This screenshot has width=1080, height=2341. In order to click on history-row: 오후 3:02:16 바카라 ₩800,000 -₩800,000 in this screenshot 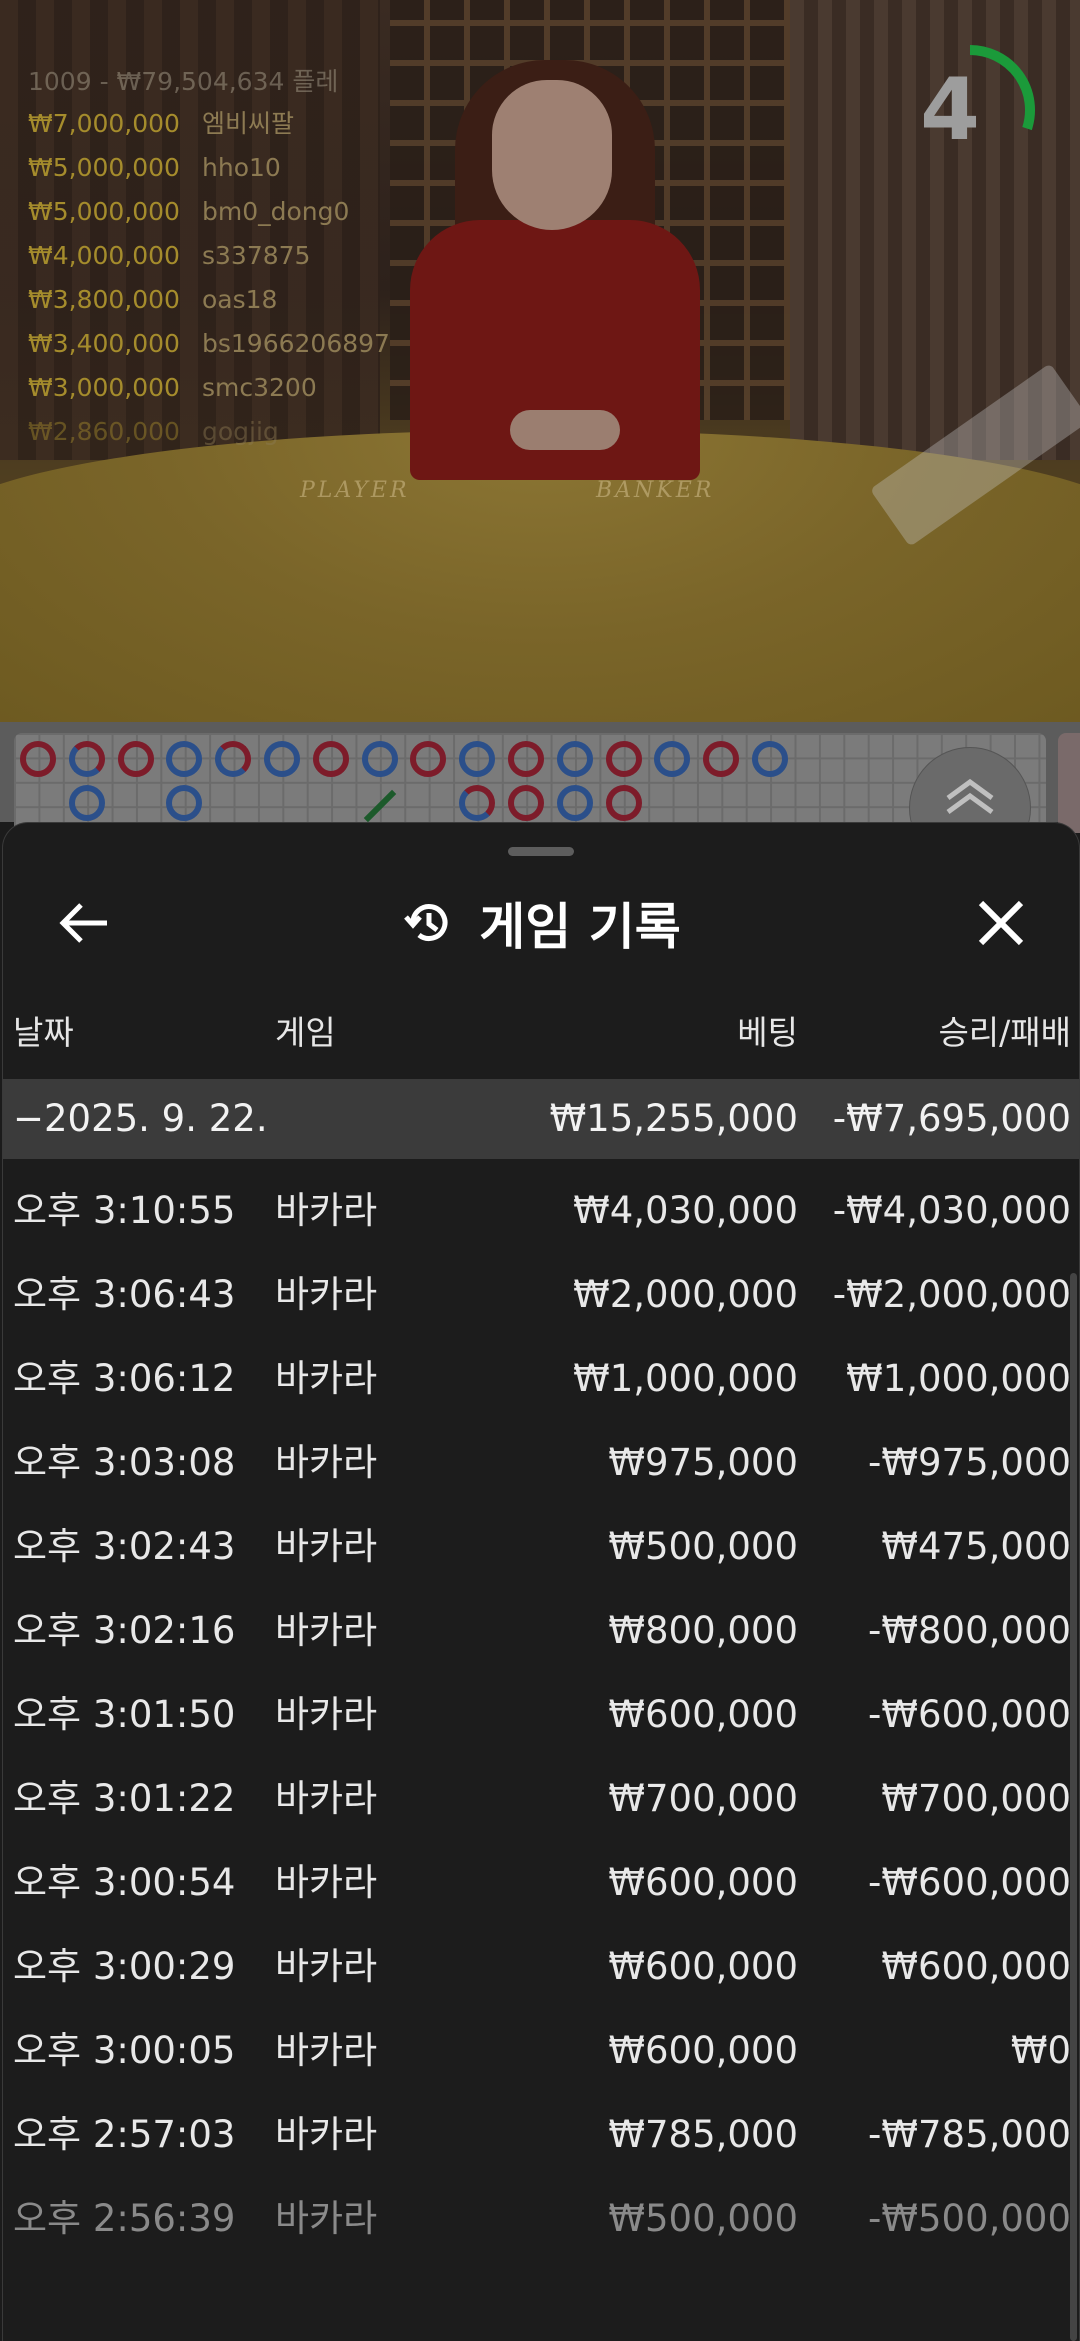, I will do `click(541, 1631)`.